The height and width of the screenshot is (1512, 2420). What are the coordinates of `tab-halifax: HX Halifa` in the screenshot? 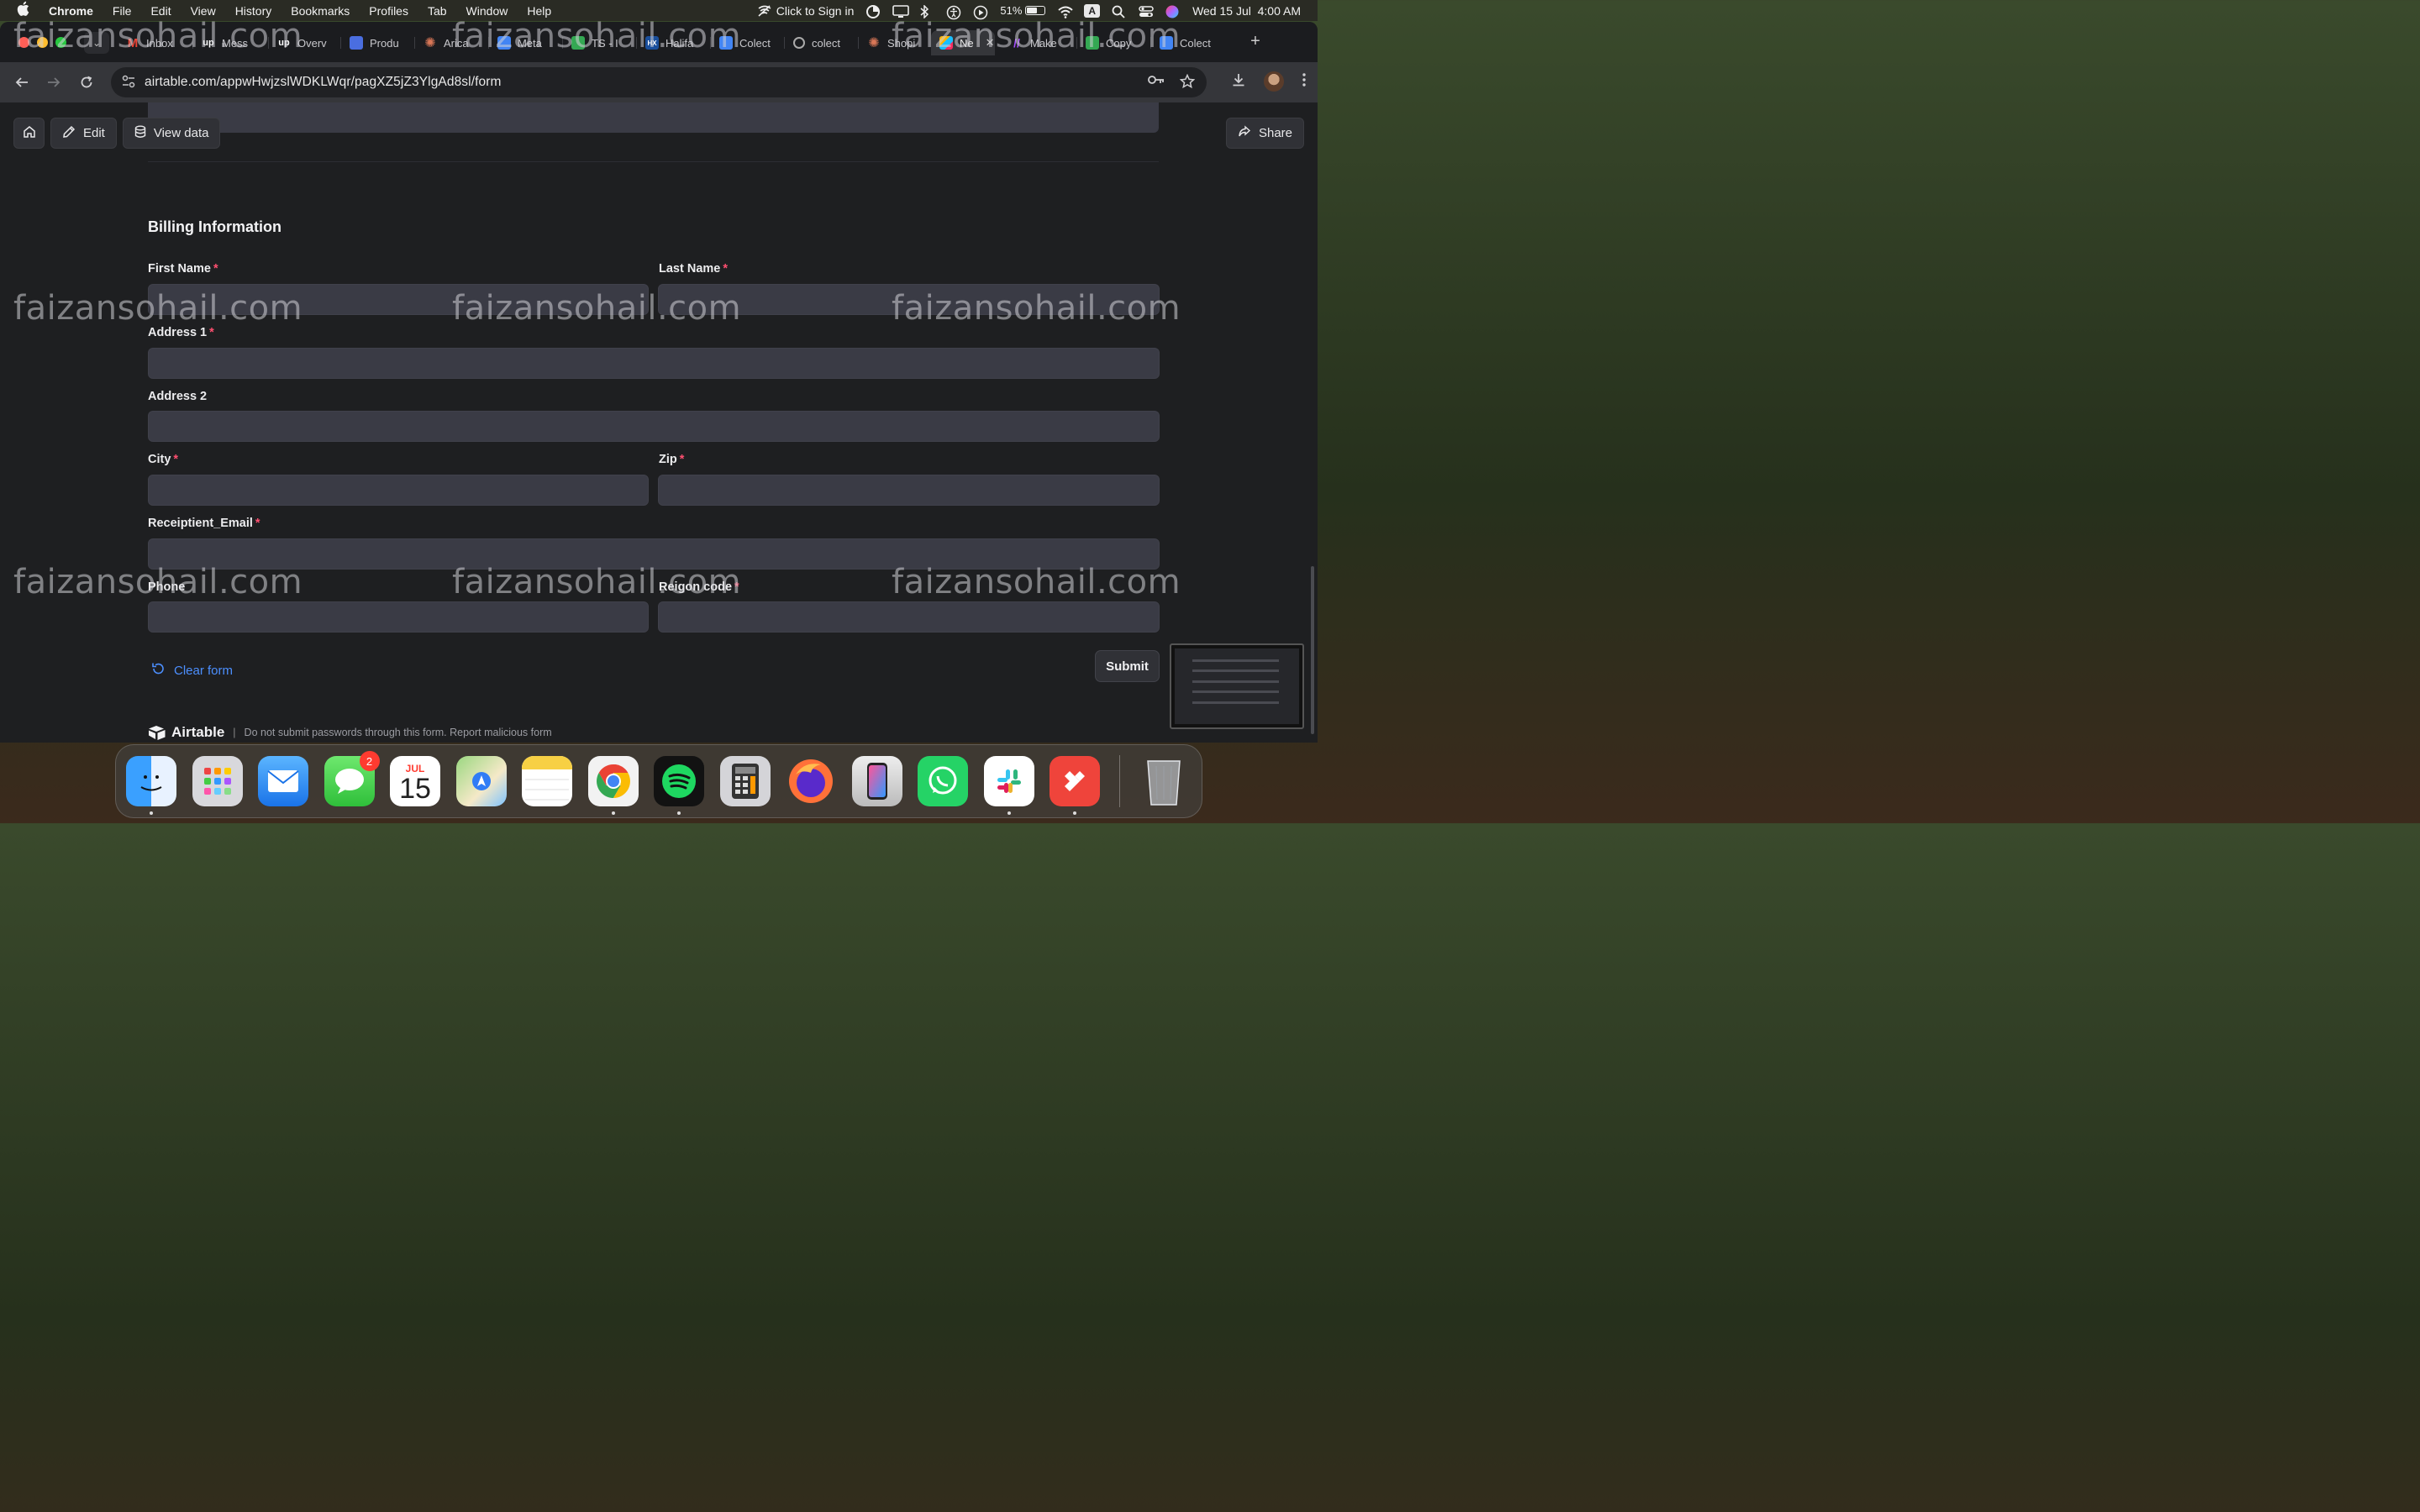 It's located at (674, 42).